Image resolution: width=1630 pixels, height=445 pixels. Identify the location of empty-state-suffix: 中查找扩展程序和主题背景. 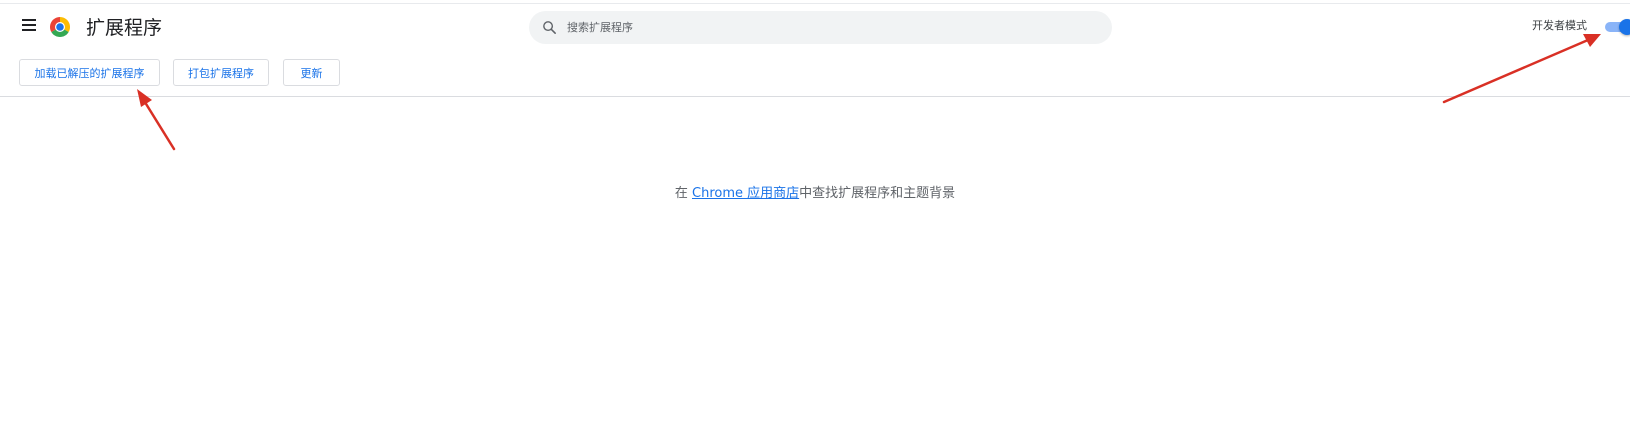
(877, 193).